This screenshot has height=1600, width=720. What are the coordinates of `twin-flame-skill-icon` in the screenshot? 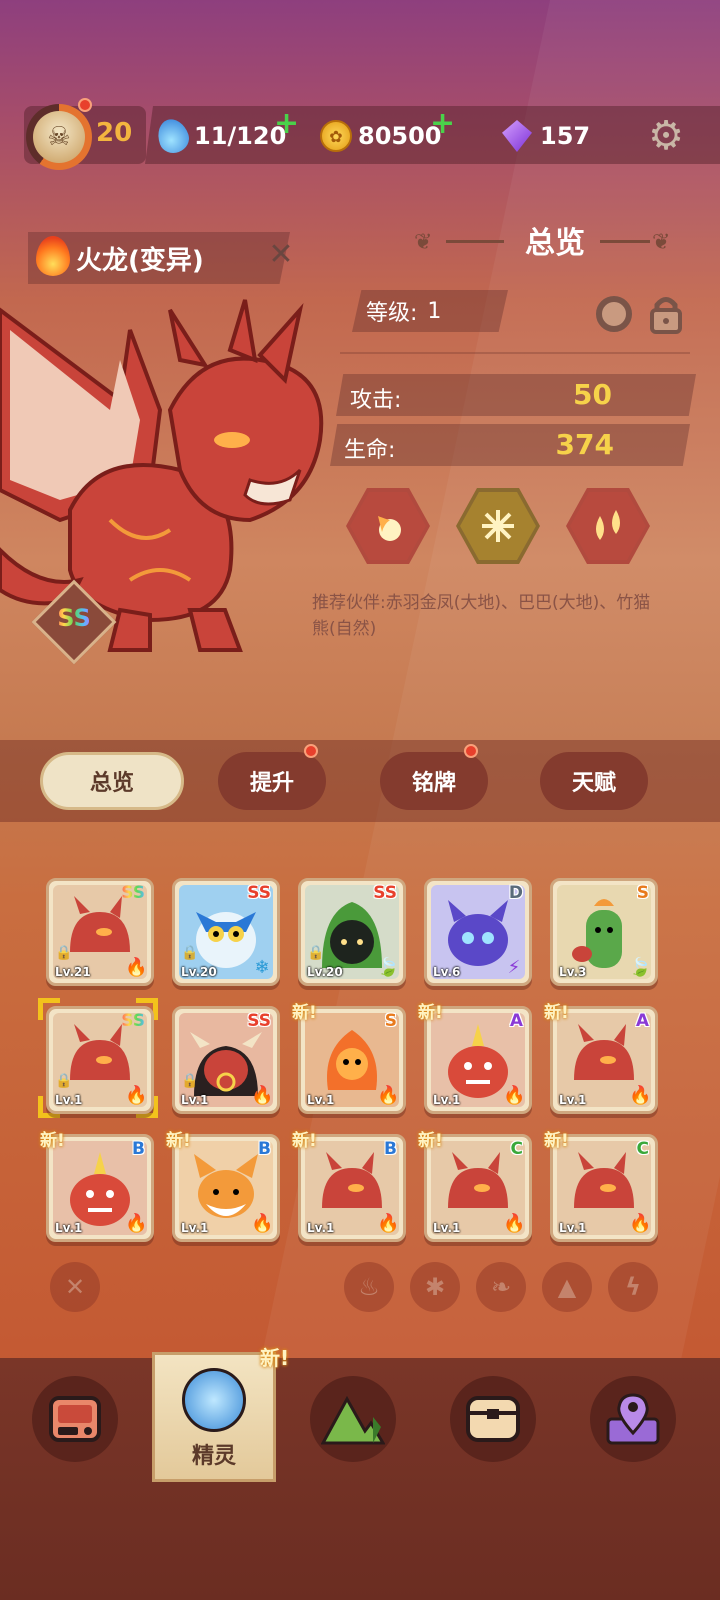 It's located at (608, 526).